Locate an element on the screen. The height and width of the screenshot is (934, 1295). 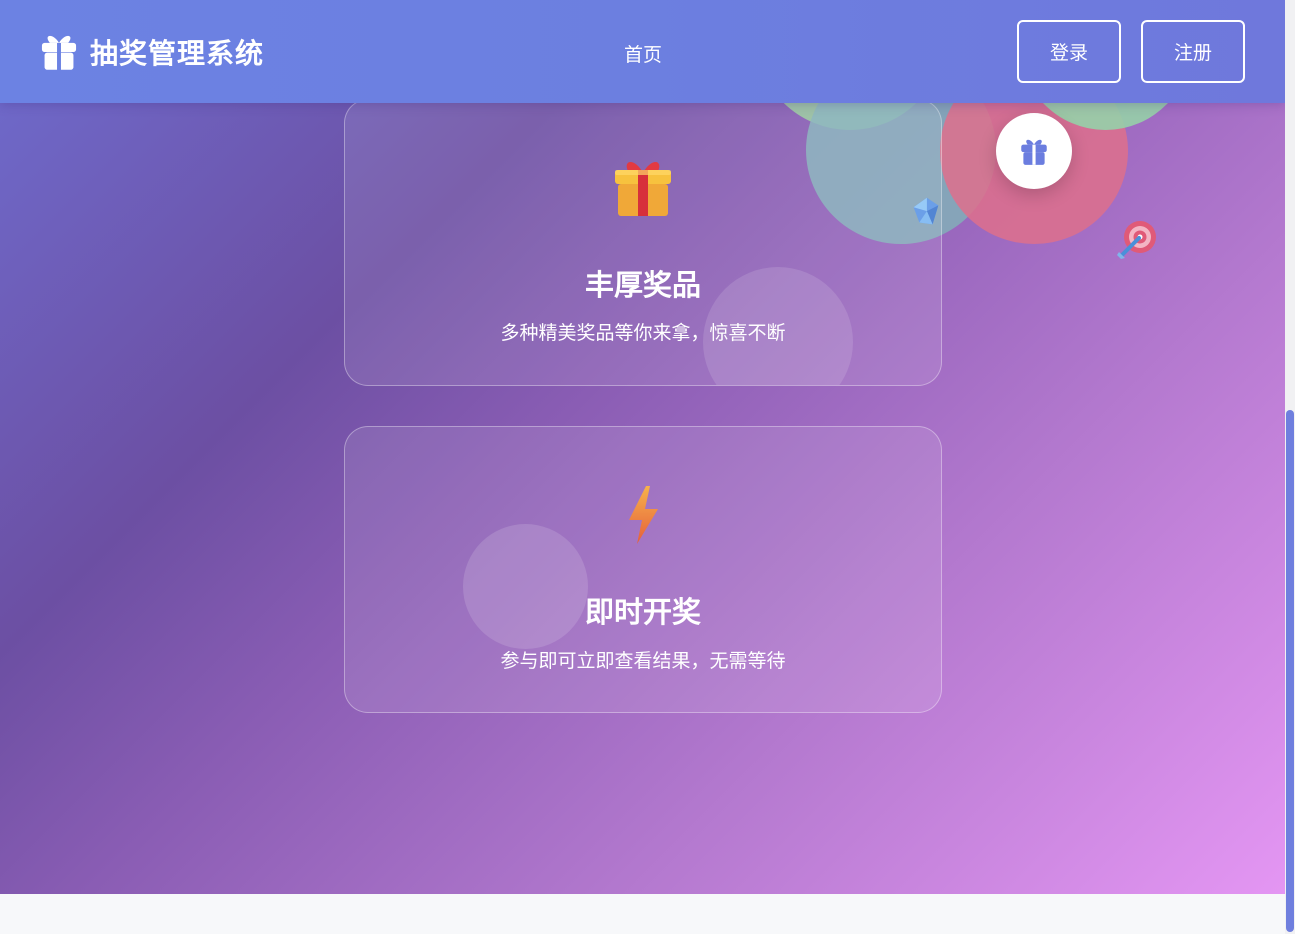
footer-strip is located at coordinates (642, 914).